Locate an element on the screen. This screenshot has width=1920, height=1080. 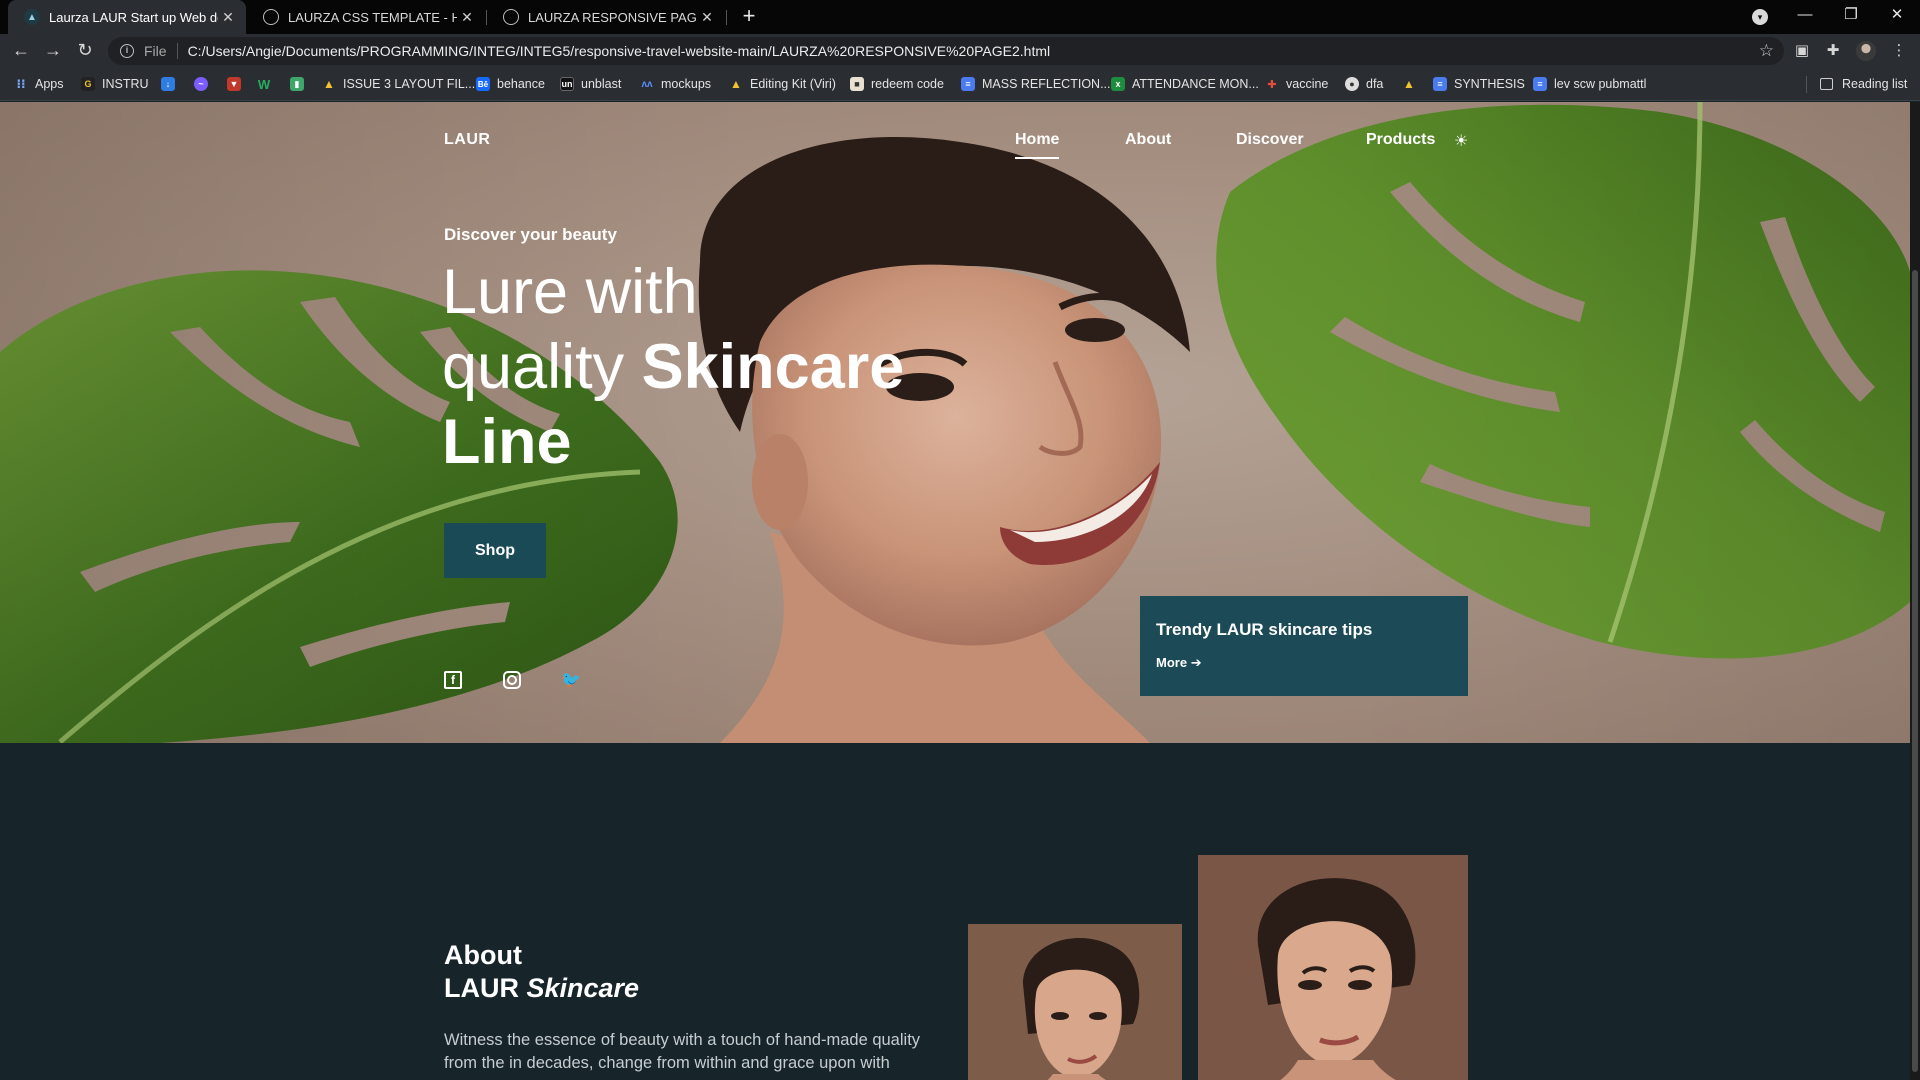
tips-card-title: Trendy LAUR skincare tips is located at coordinates (1264, 629).